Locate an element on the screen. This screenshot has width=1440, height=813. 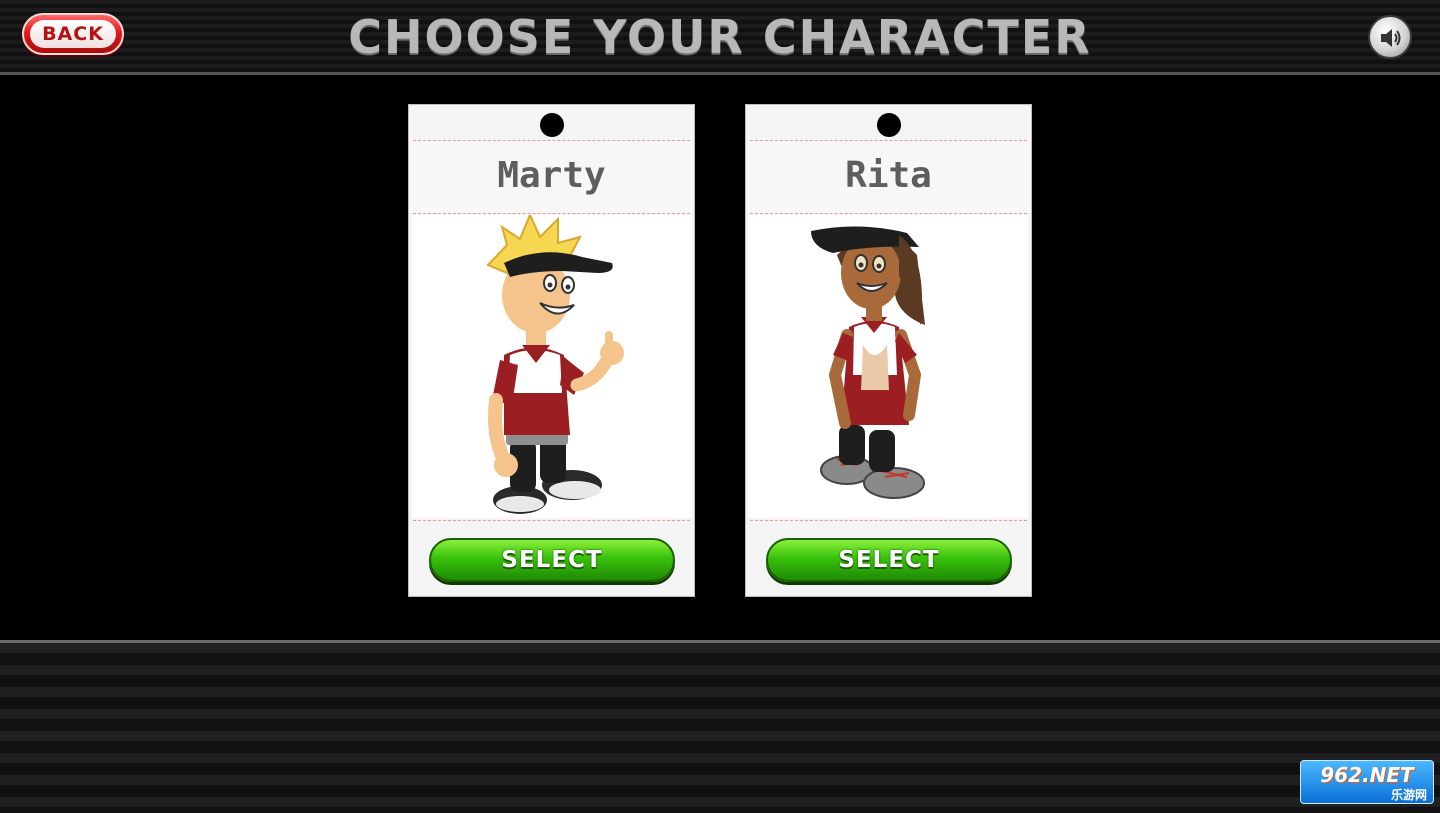
speaker-icon is located at coordinates (1391, 38).